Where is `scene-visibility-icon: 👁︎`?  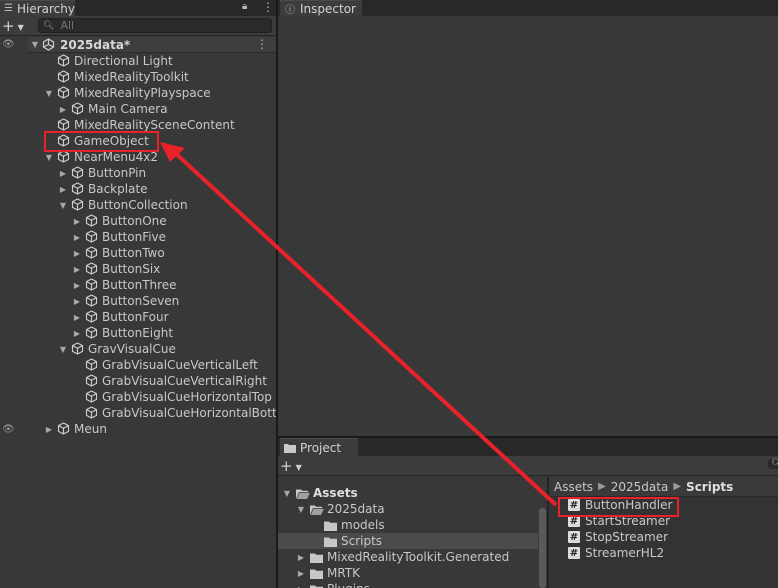
scene-visibility-icon: 👁︎ is located at coordinates (8, 44).